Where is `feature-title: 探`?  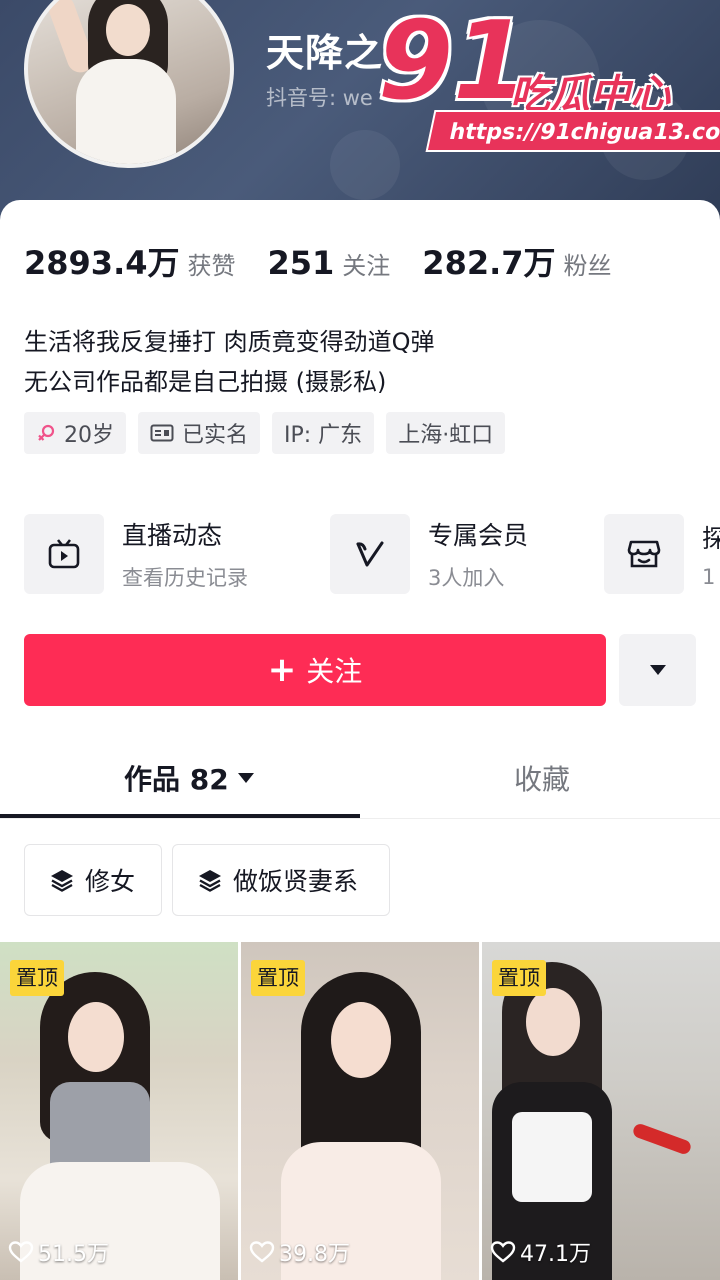
feature-title: 探 is located at coordinates (711, 538).